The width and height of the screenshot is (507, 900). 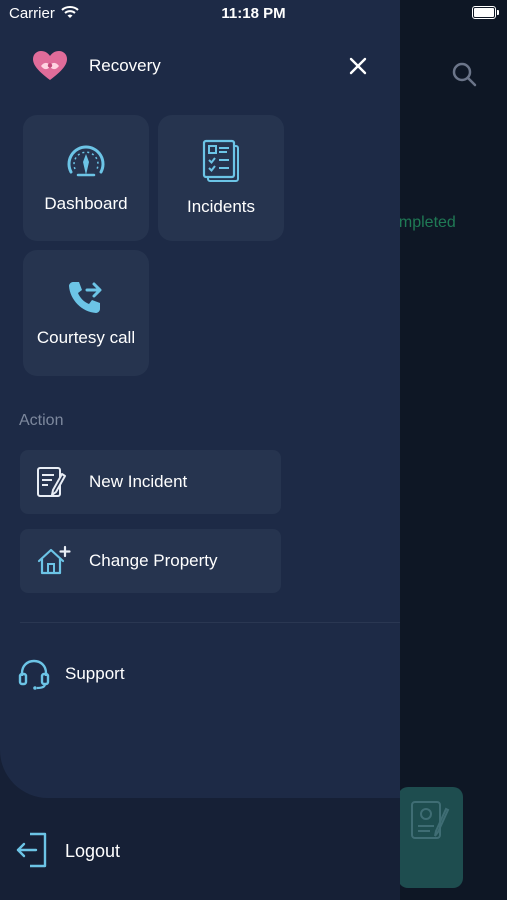 What do you see at coordinates (430, 820) in the screenshot?
I see `document-edit-icon` at bounding box center [430, 820].